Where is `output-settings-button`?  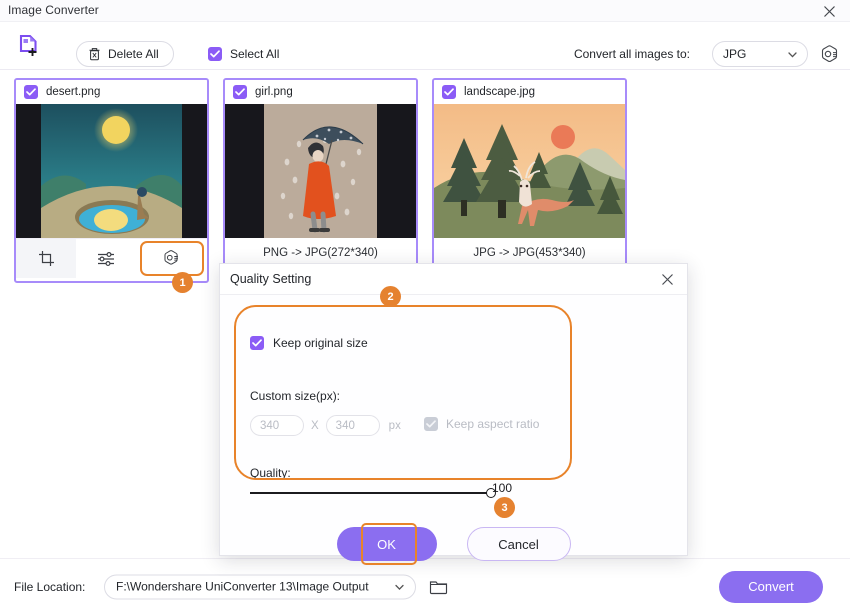 output-settings-button is located at coordinates (829, 54).